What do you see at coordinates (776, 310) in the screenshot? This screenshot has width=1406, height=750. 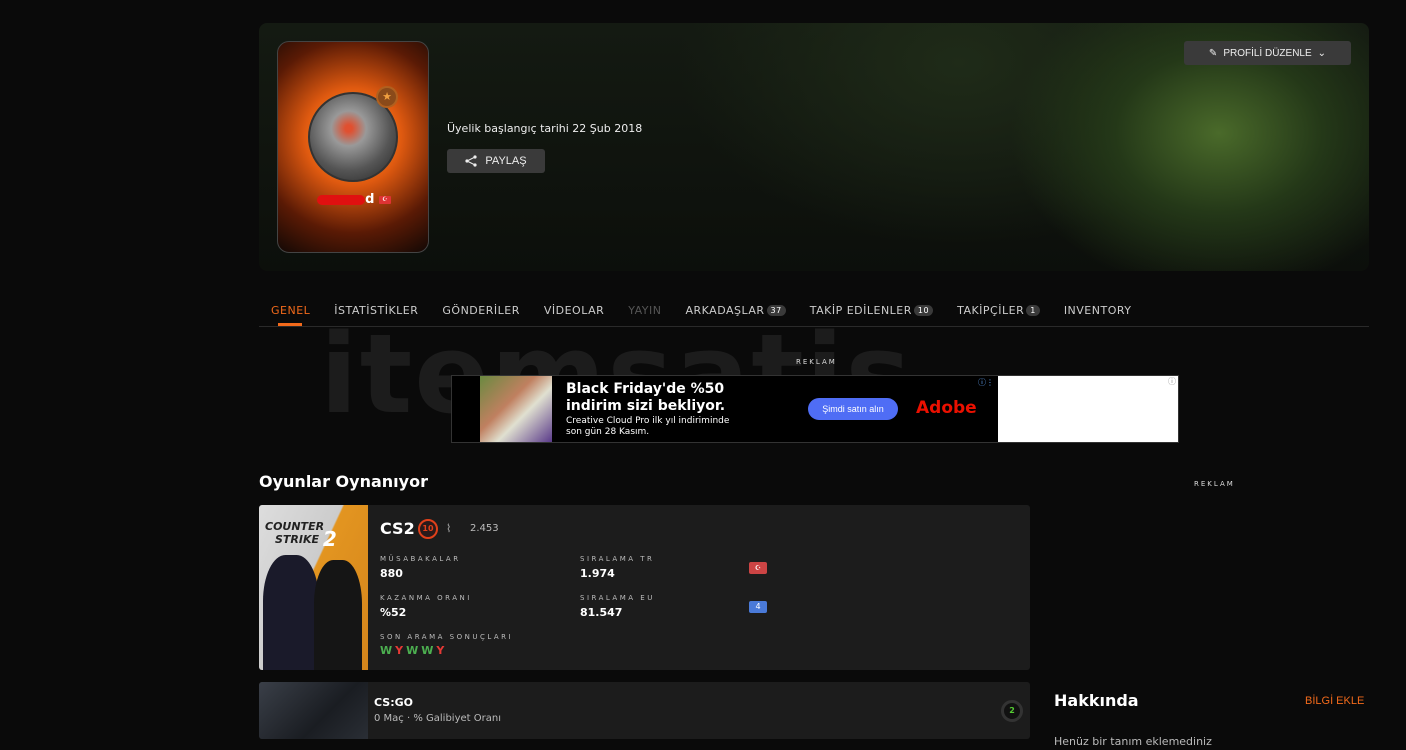 I see `count-badge: 37` at bounding box center [776, 310].